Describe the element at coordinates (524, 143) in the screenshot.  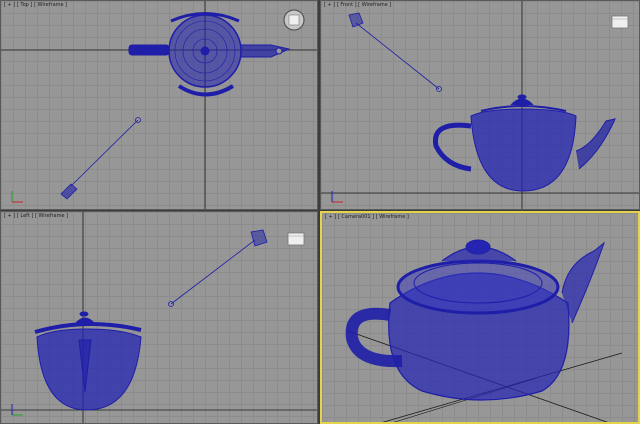
I see `teapot-front-wireframe` at that location.